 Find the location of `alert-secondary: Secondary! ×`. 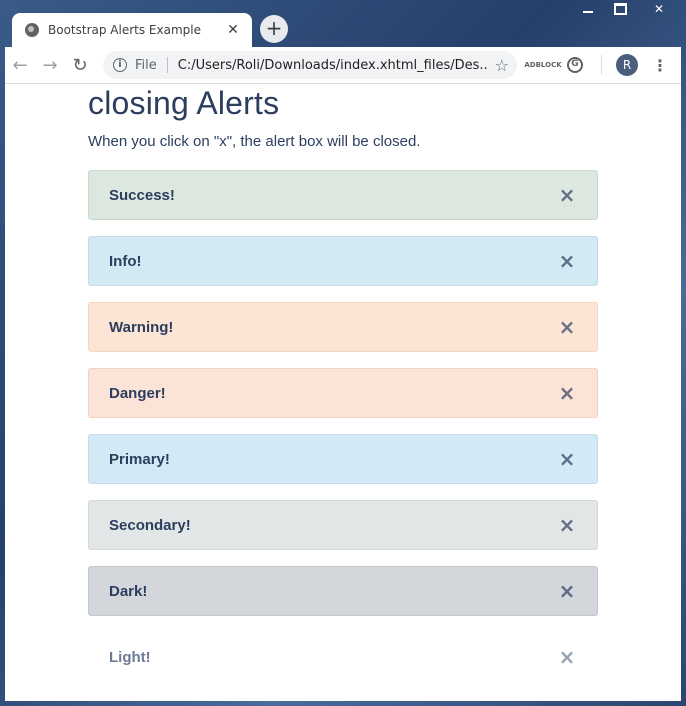

alert-secondary: Secondary! × is located at coordinates (343, 525).